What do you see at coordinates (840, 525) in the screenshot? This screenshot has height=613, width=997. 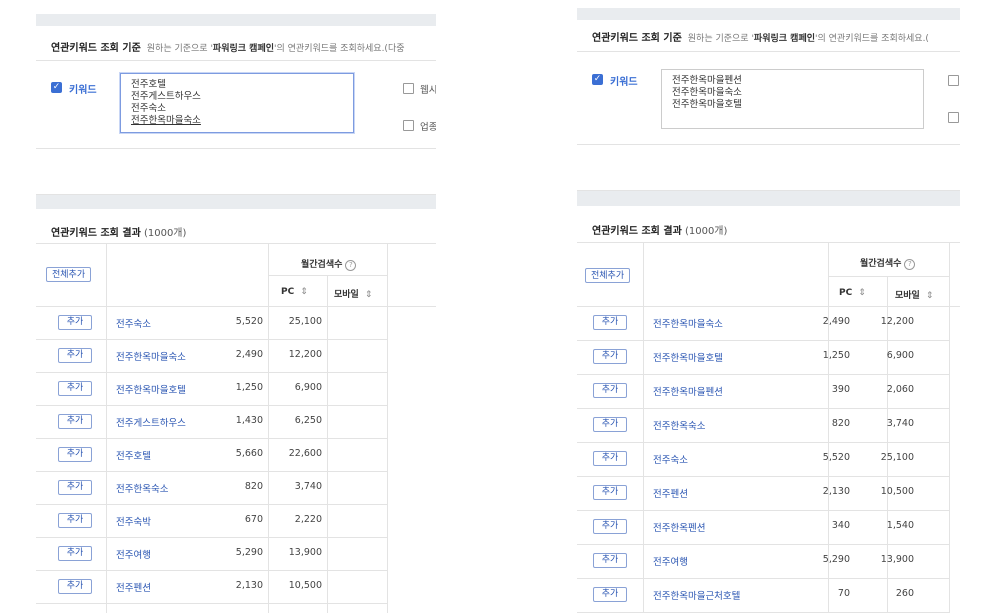 I see `pc-search-count: 340` at bounding box center [840, 525].